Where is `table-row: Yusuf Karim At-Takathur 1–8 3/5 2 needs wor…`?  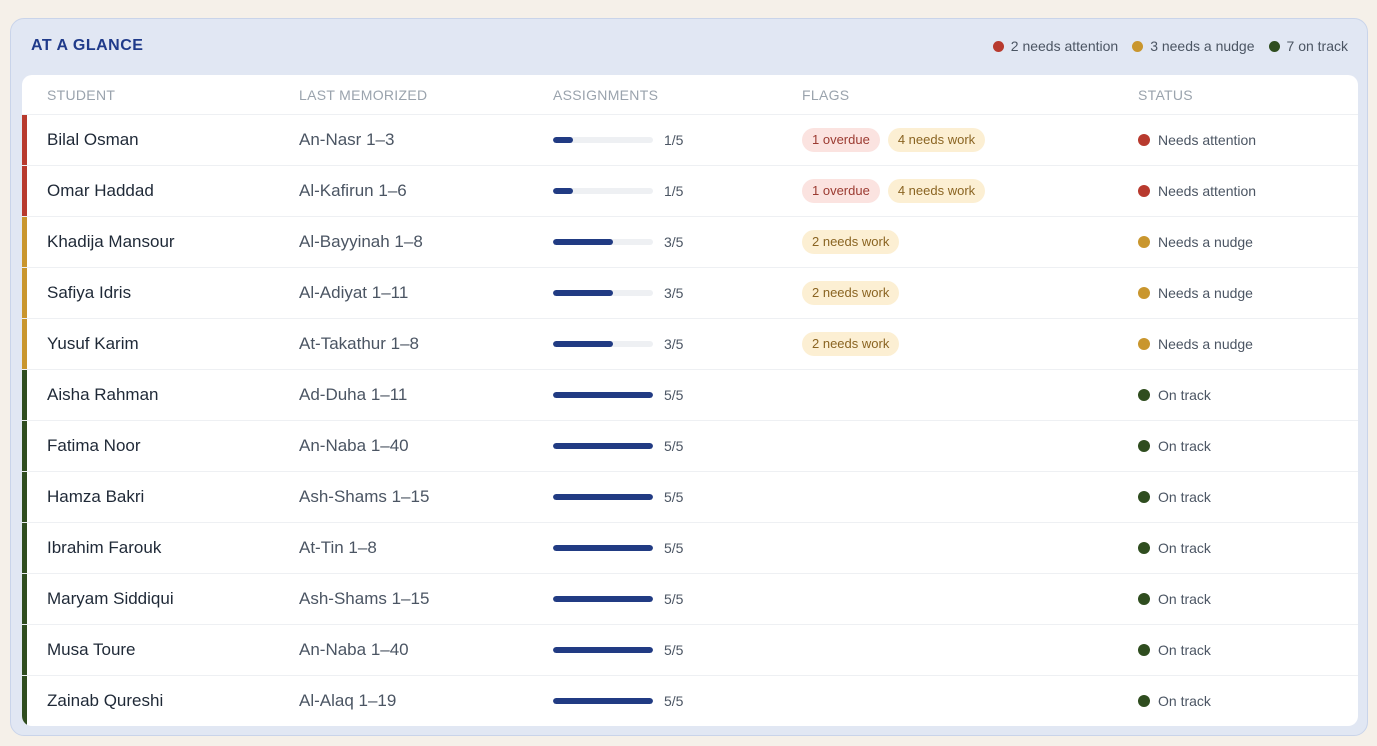
table-row: Yusuf Karim At-Takathur 1–8 3/5 2 needs wor… is located at coordinates (690, 344).